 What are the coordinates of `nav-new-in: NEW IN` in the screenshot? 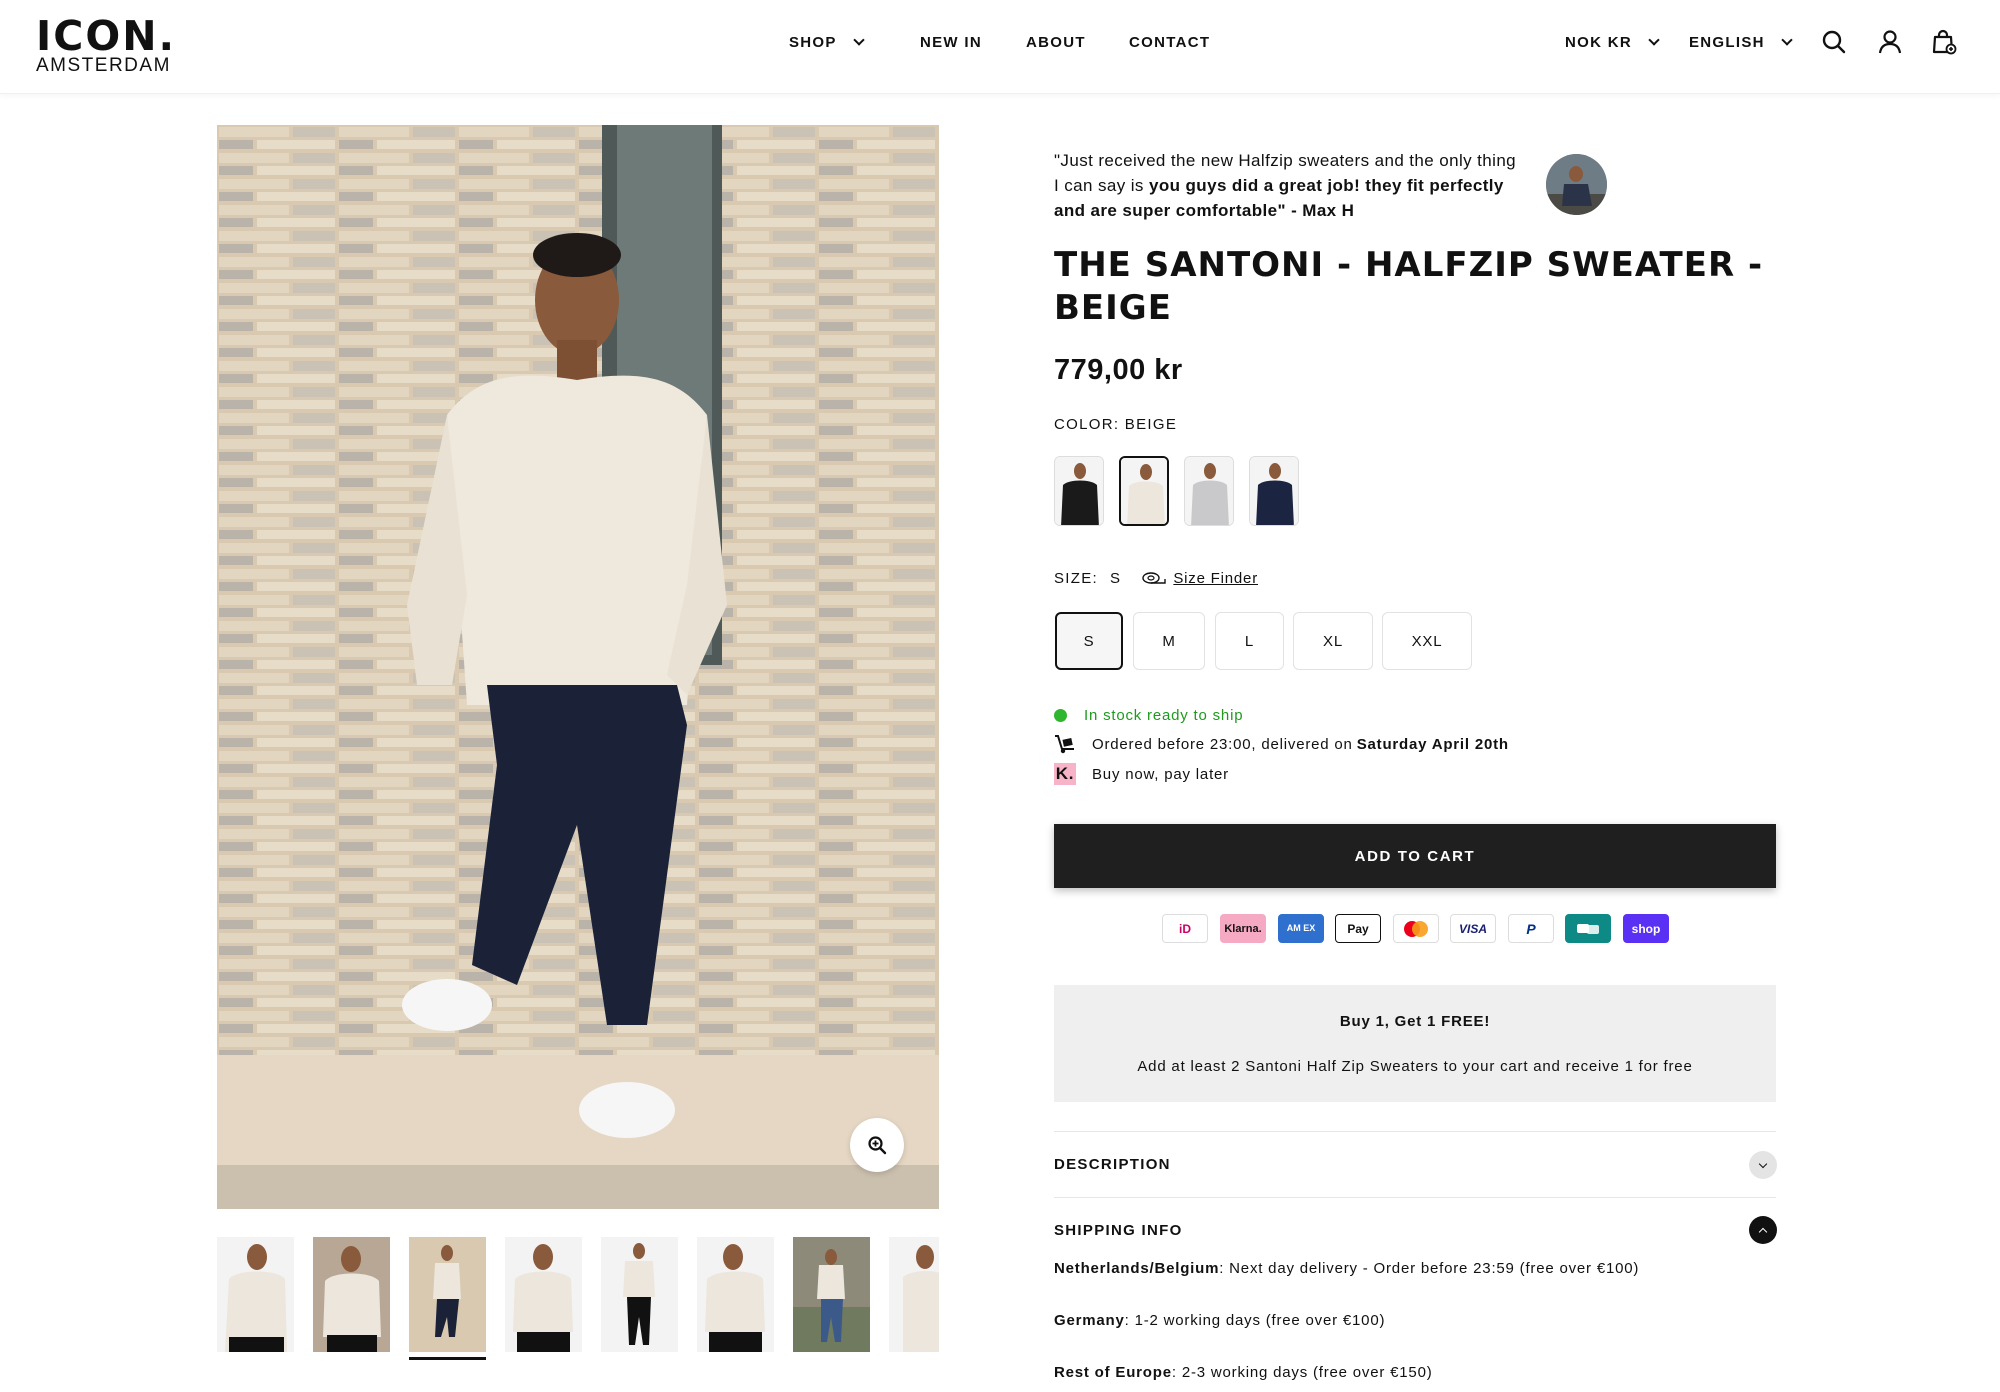 It's located at (951, 42).